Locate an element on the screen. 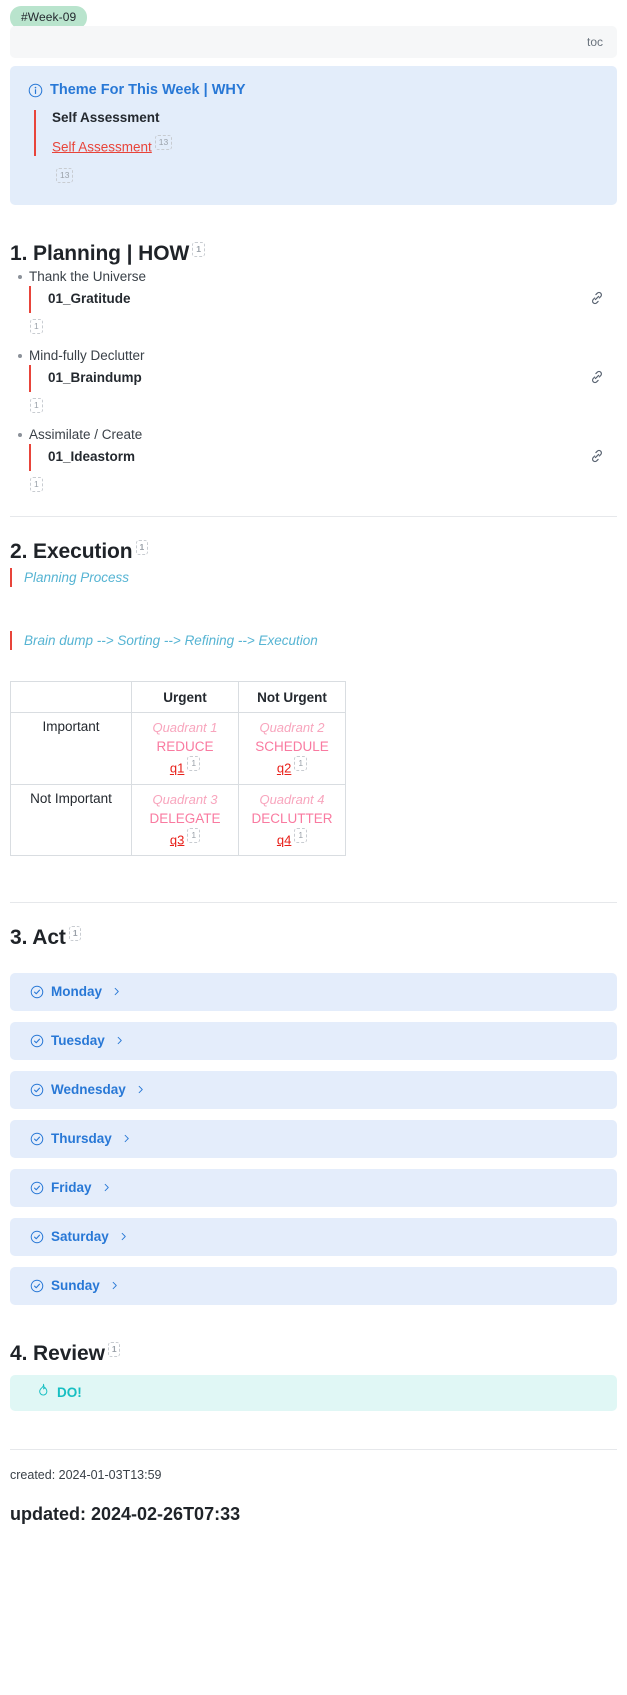  execution-heading-badge: 1 is located at coordinates (142, 548).